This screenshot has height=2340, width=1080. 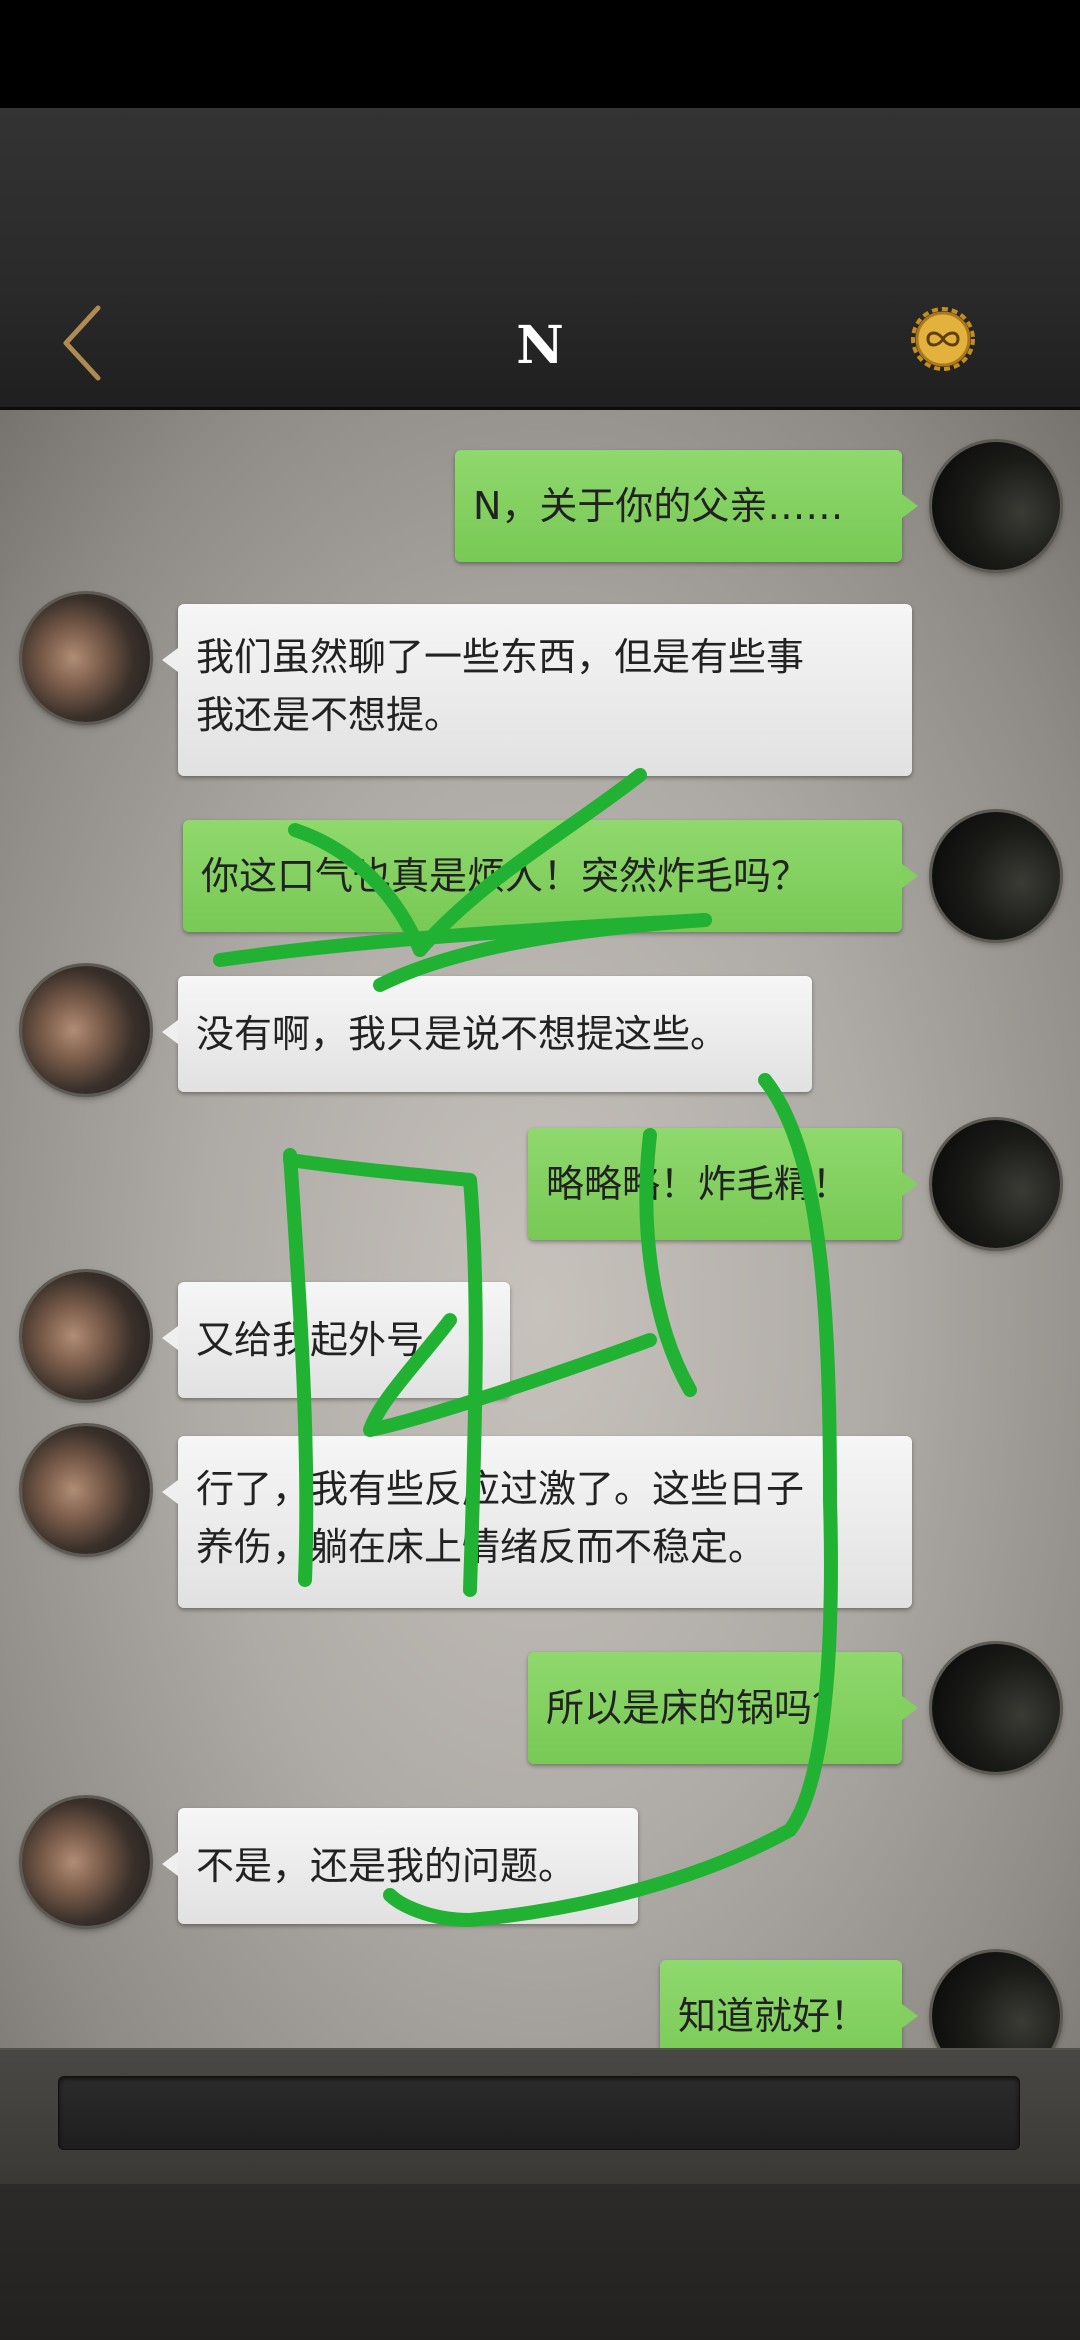 I want to click on bottom-bar, so click(x=540, y=2262).